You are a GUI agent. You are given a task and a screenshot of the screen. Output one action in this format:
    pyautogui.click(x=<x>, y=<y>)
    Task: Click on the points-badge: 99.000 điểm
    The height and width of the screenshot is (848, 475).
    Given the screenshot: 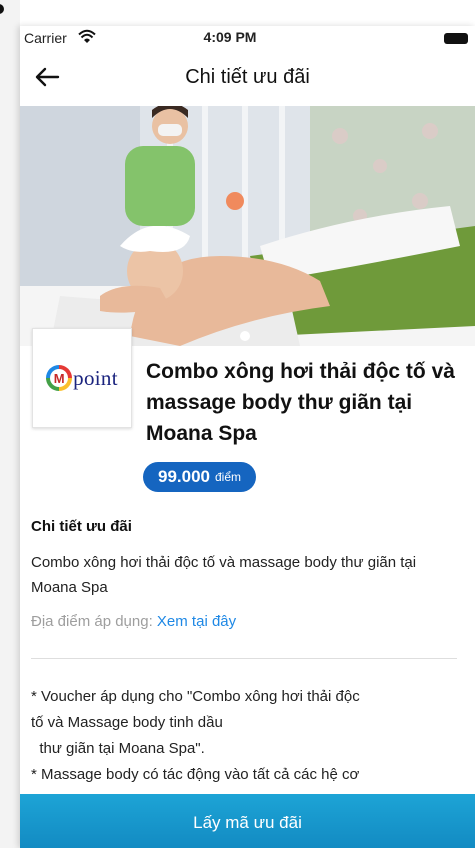 What is the action you would take?
    pyautogui.click(x=200, y=477)
    